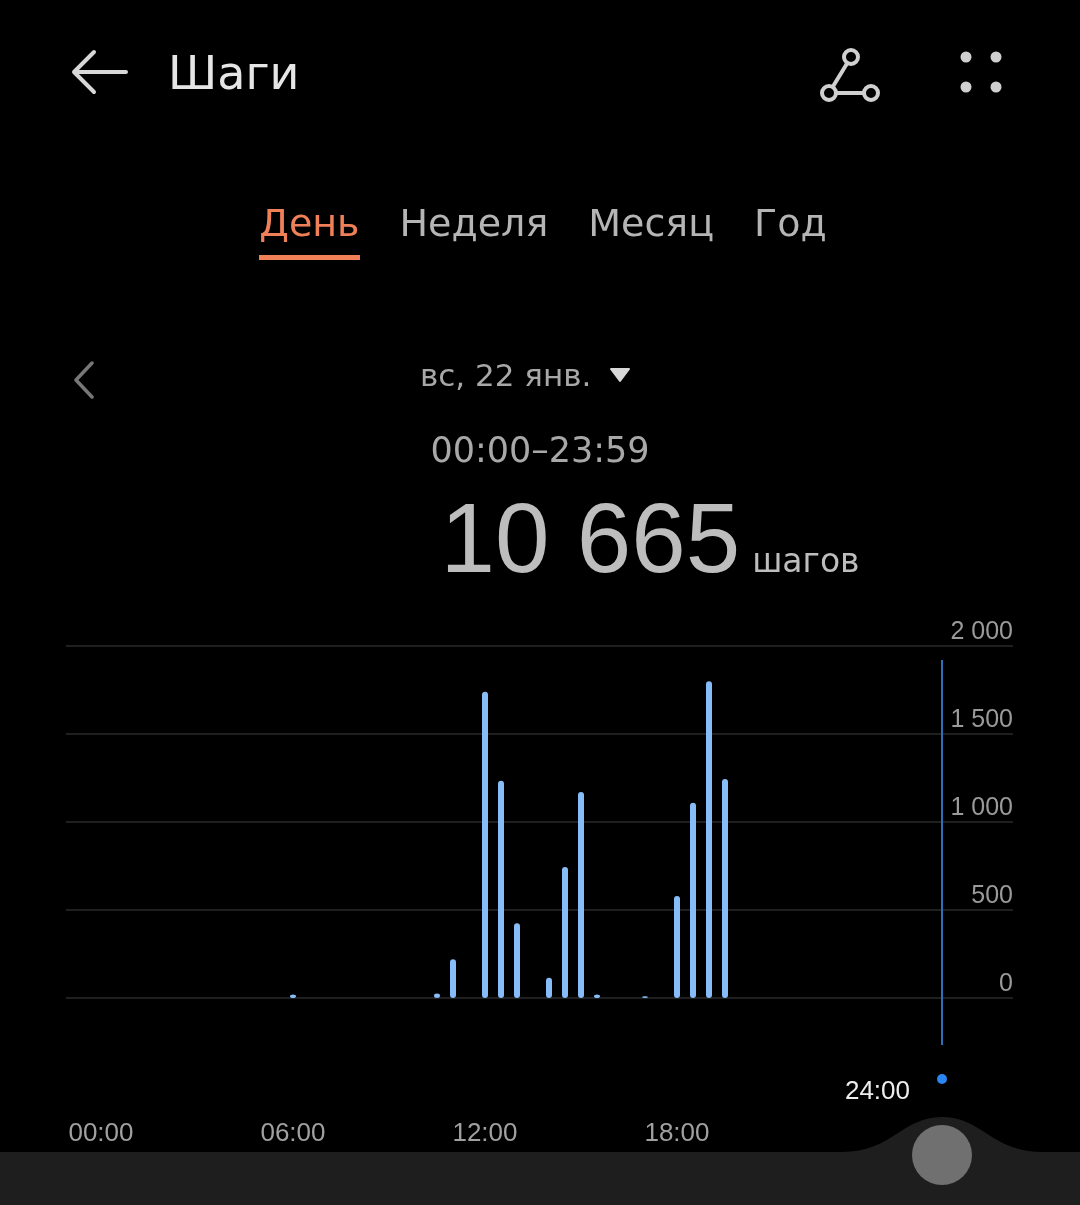 The height and width of the screenshot is (1205, 1080). What do you see at coordinates (981, 806) in the screenshot?
I see `y-tick-label: 1 000` at bounding box center [981, 806].